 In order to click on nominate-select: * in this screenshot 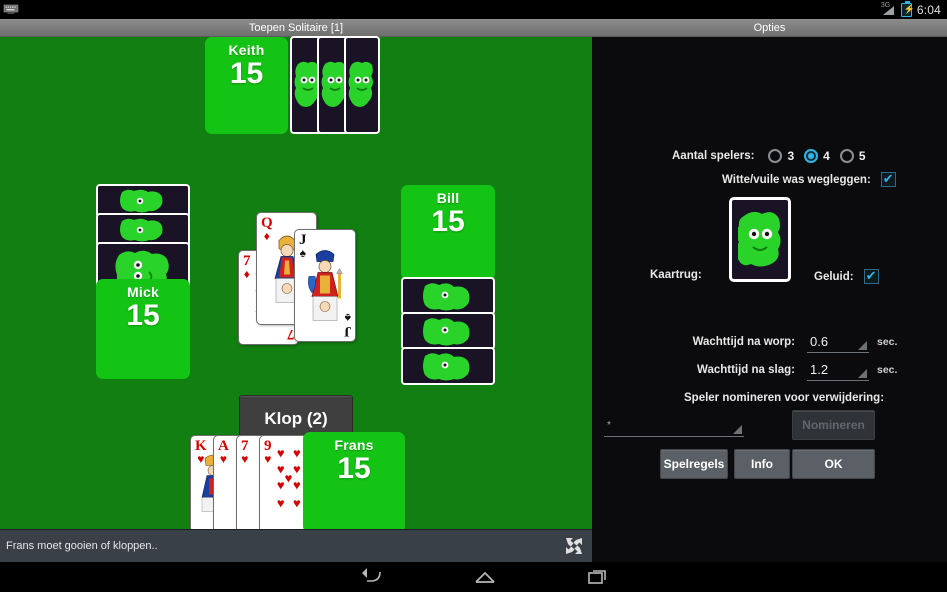, I will do `click(674, 426)`.